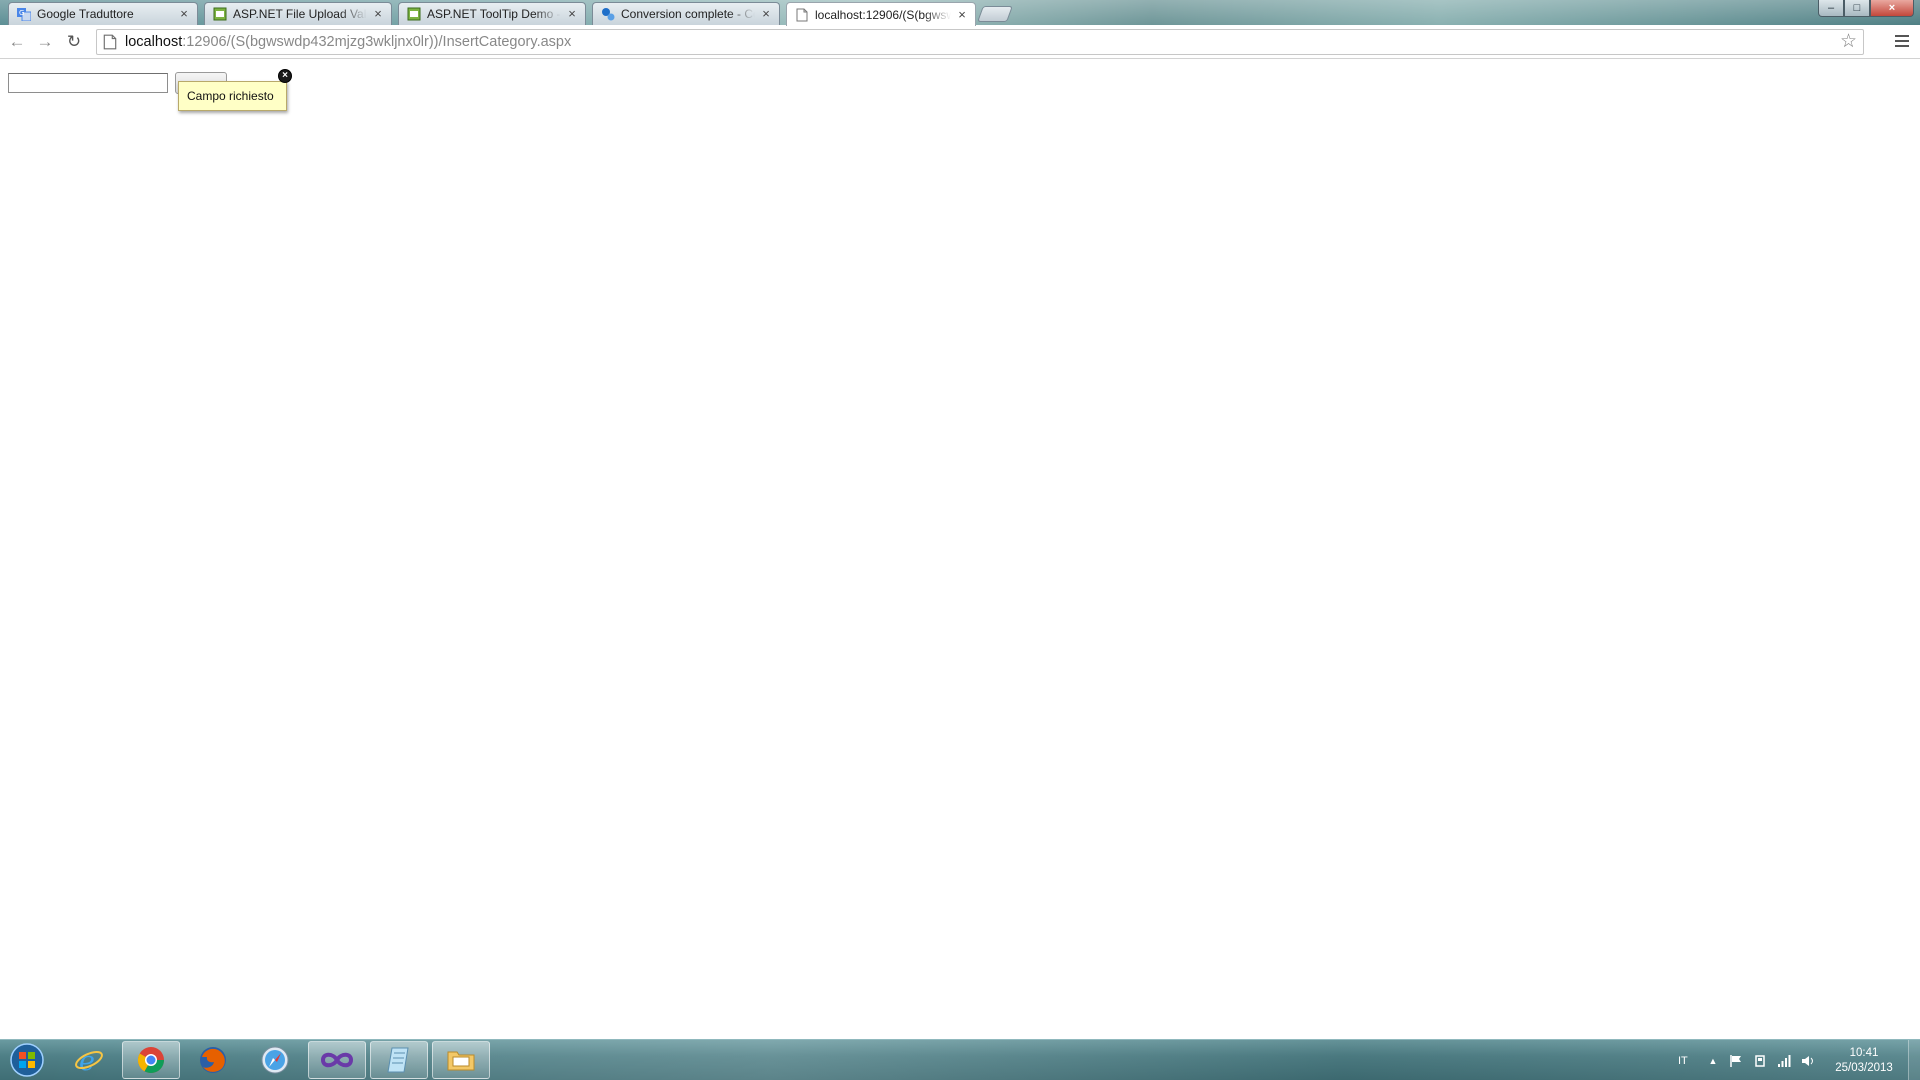 This screenshot has width=1920, height=1080. I want to click on clock-date: 25/03/2013, so click(1864, 1068).